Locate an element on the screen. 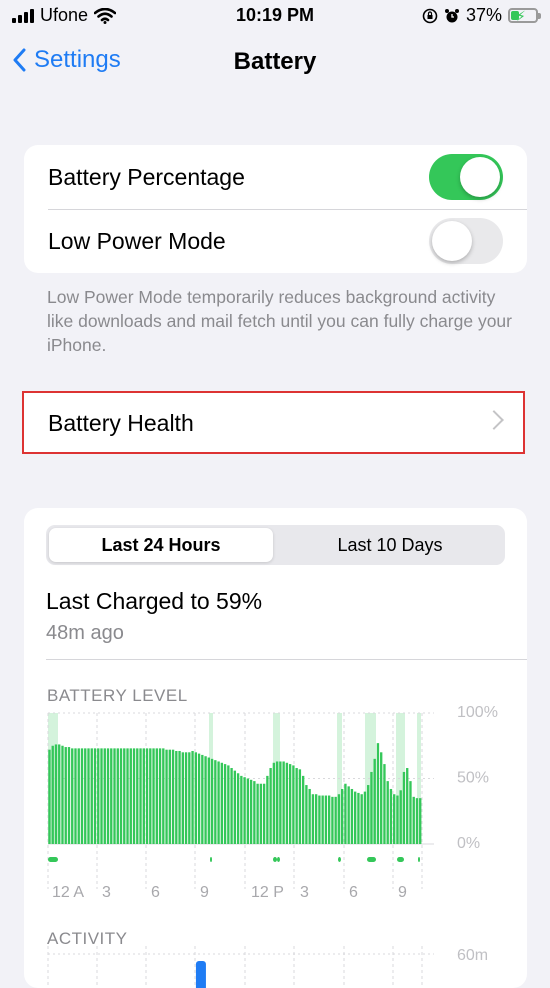 The image size is (550, 988). alarm-icon is located at coordinates (451, 15).